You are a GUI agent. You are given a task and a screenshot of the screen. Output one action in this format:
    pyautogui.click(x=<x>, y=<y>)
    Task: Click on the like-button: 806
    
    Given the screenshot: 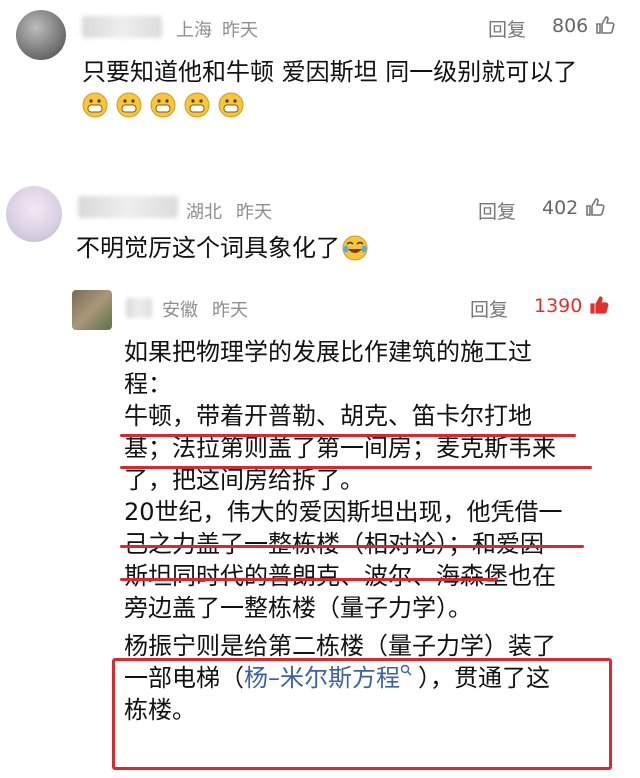 What is the action you would take?
    pyautogui.click(x=583, y=26)
    